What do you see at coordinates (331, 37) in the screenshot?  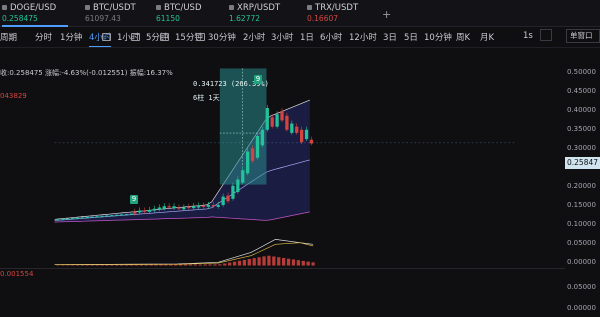 I see `tab-timeframe: 6小时` at bounding box center [331, 37].